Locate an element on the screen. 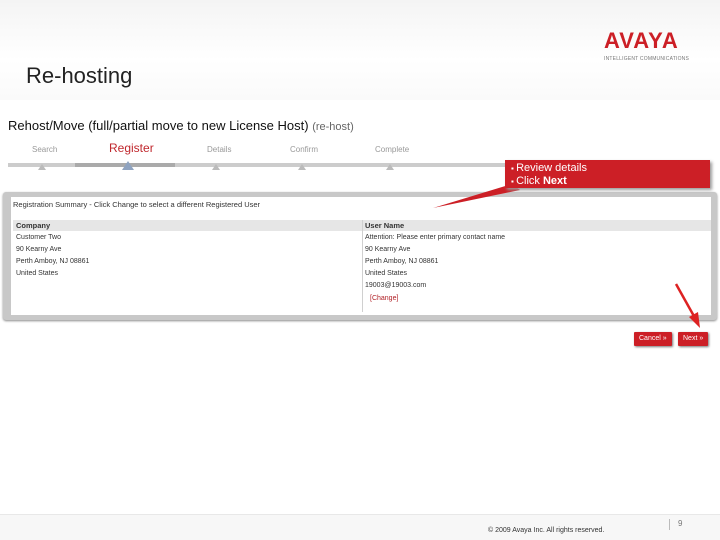  footer-separator is located at coordinates (669, 524).